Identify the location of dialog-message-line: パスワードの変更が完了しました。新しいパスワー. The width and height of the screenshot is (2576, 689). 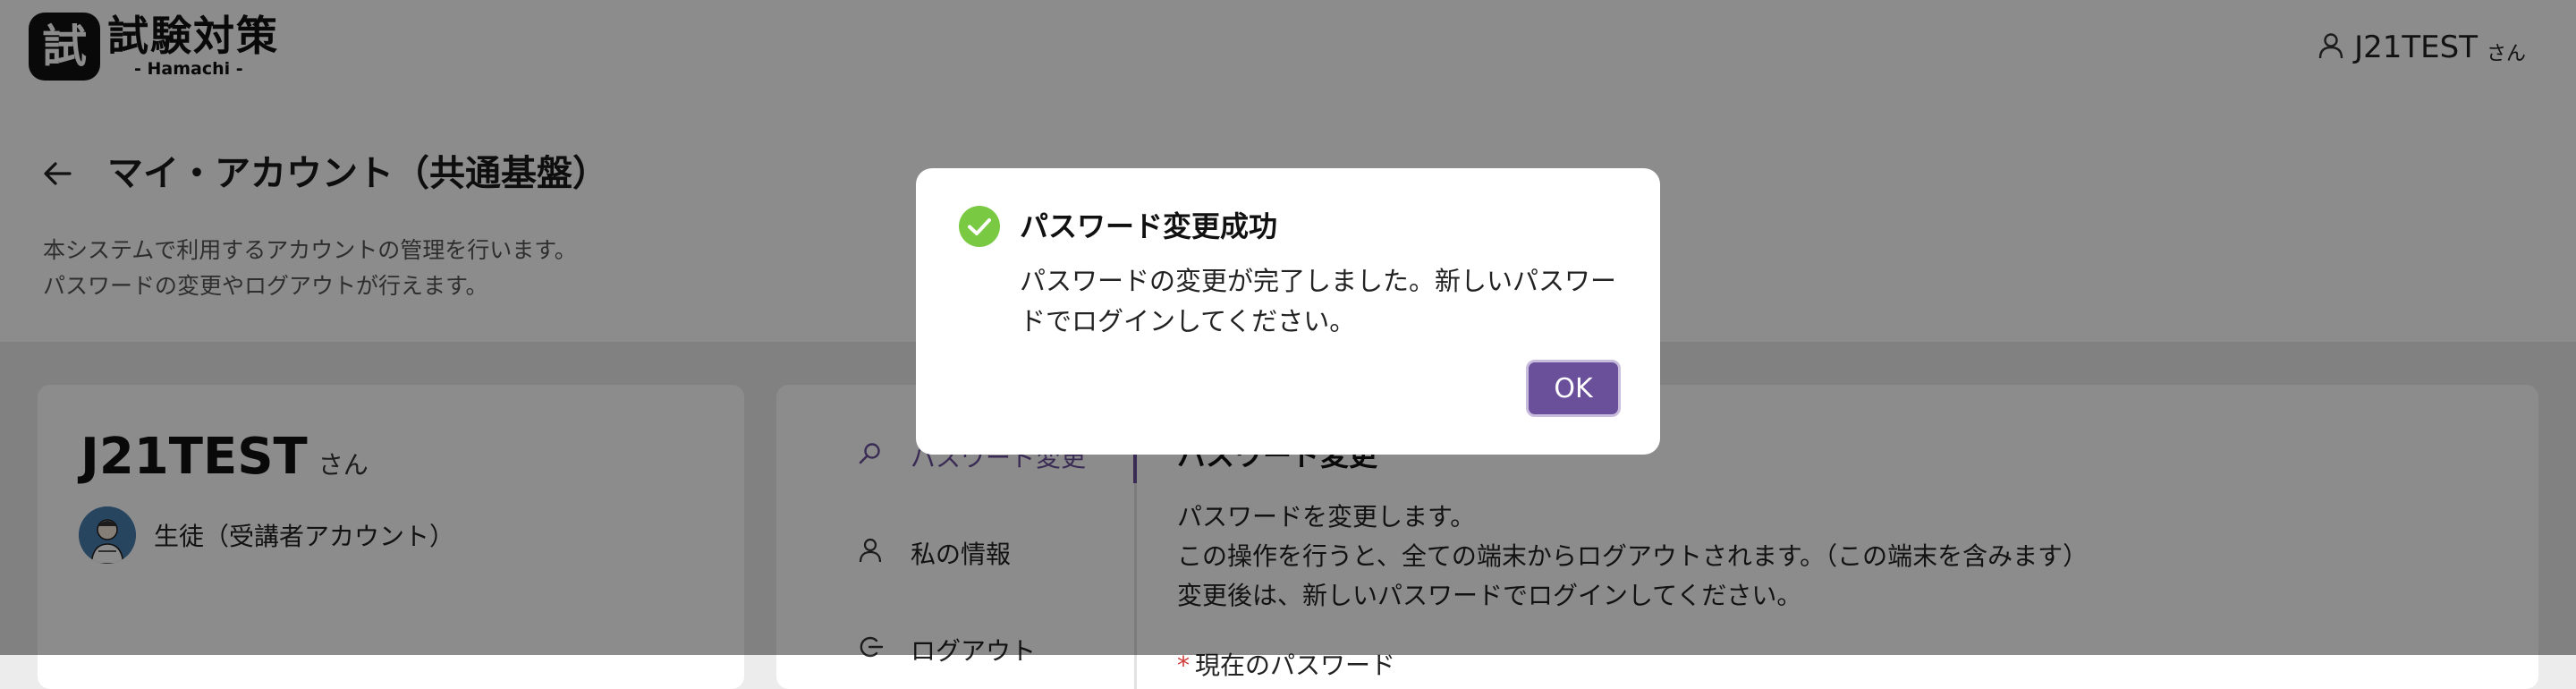
(1318, 281).